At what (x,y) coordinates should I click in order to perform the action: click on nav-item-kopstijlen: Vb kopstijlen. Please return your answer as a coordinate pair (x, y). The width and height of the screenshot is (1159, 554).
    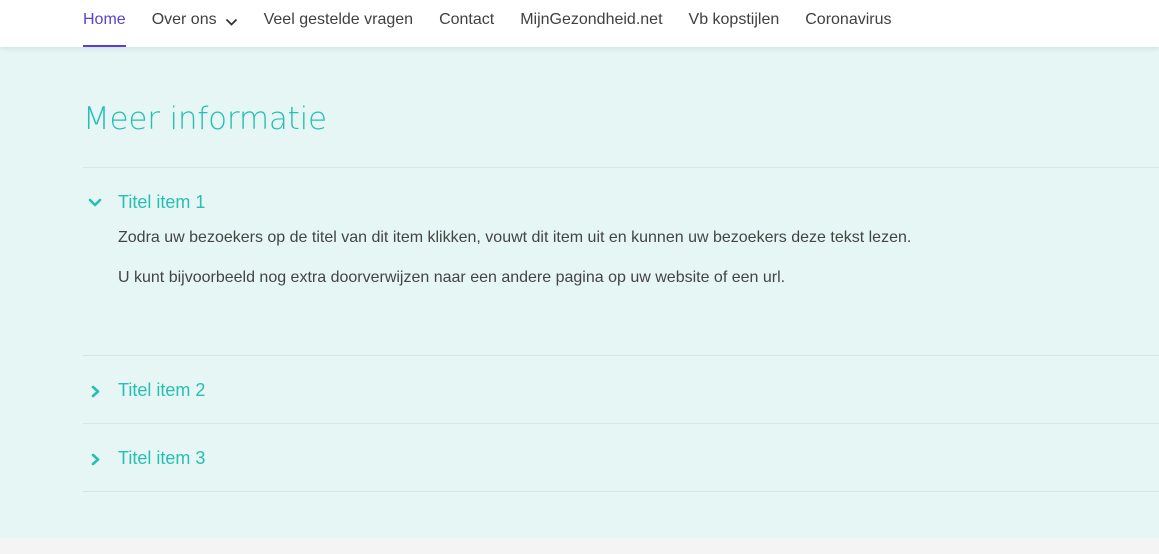
    Looking at the image, I should click on (734, 23).